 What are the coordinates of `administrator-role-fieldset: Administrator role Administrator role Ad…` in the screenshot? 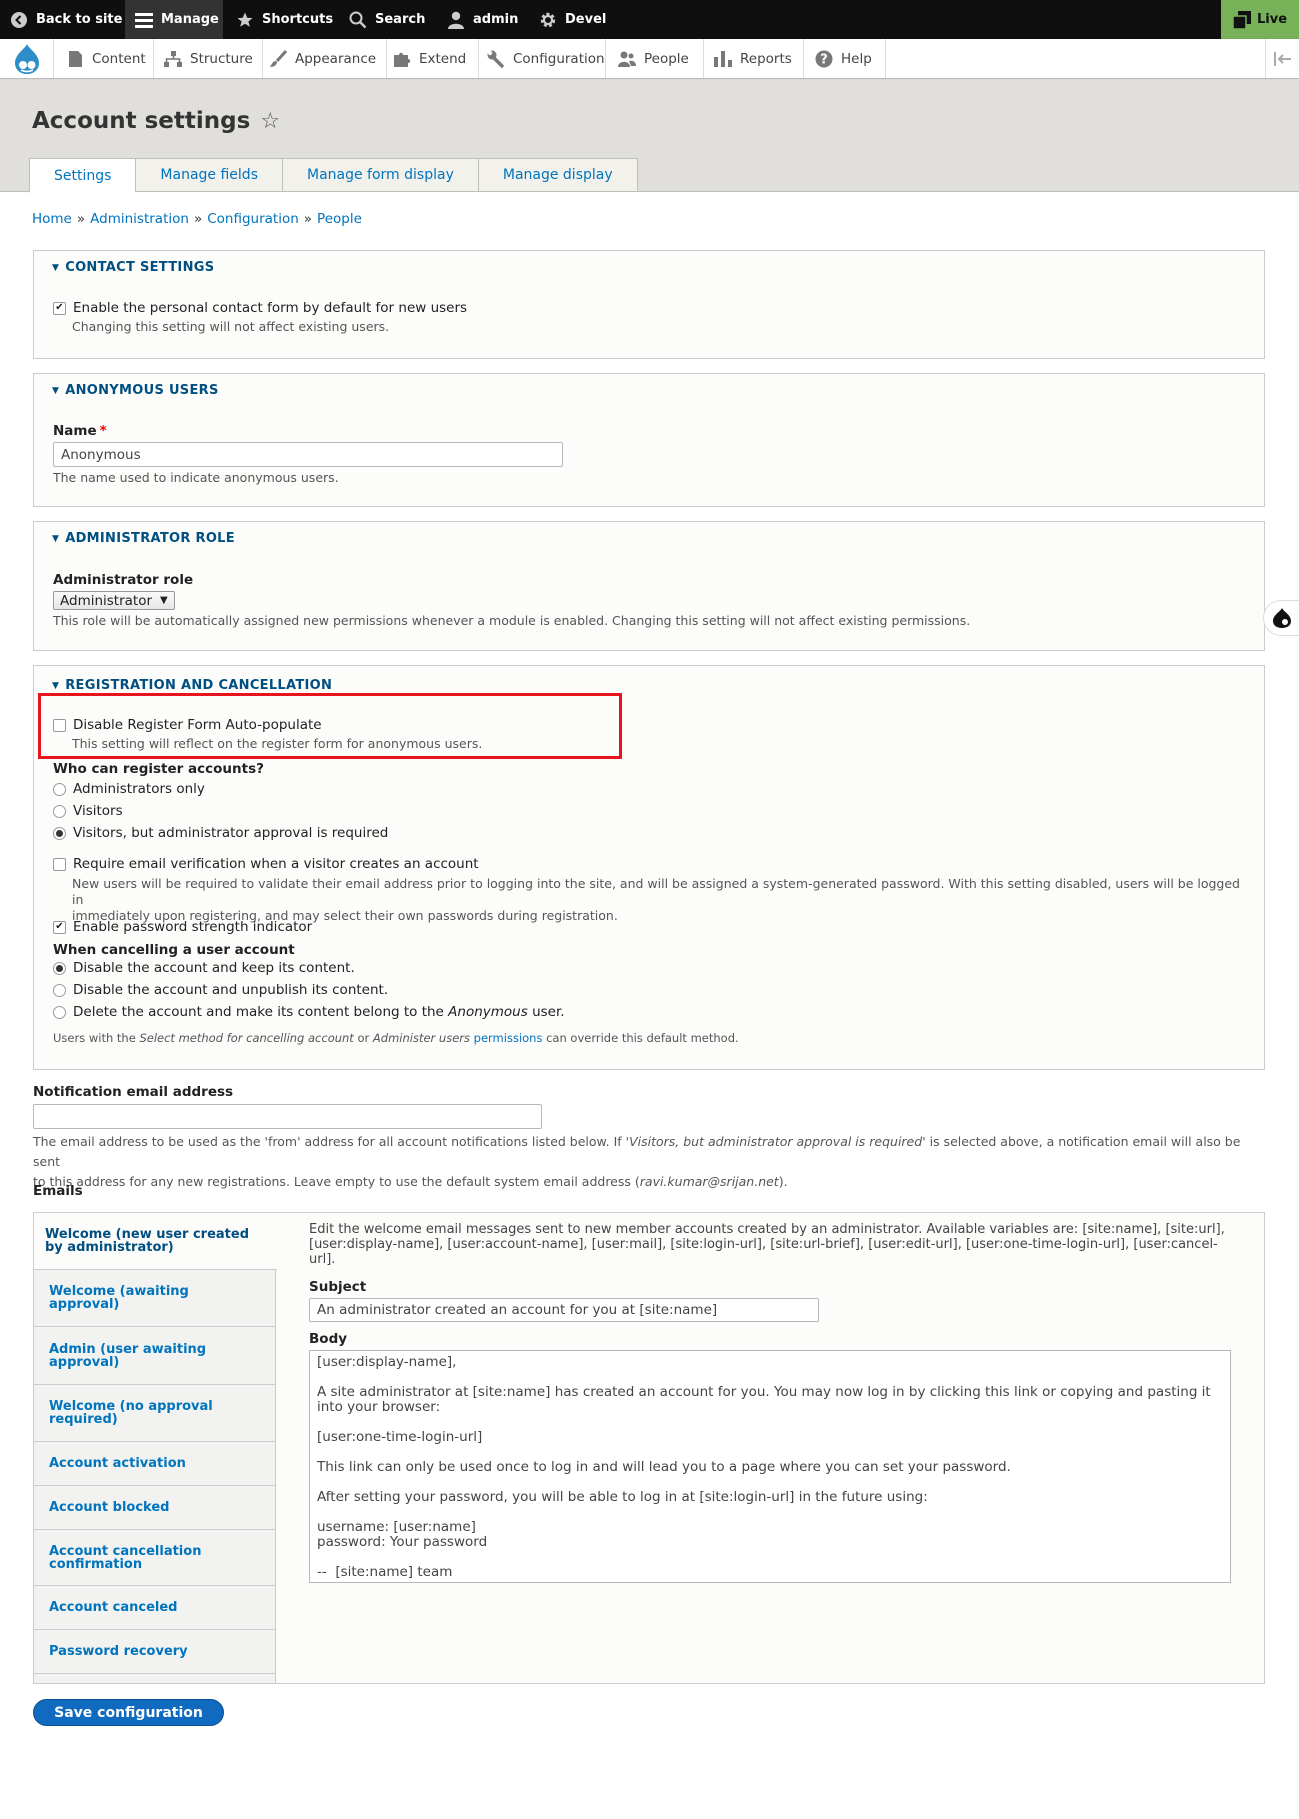 It's located at (649, 586).